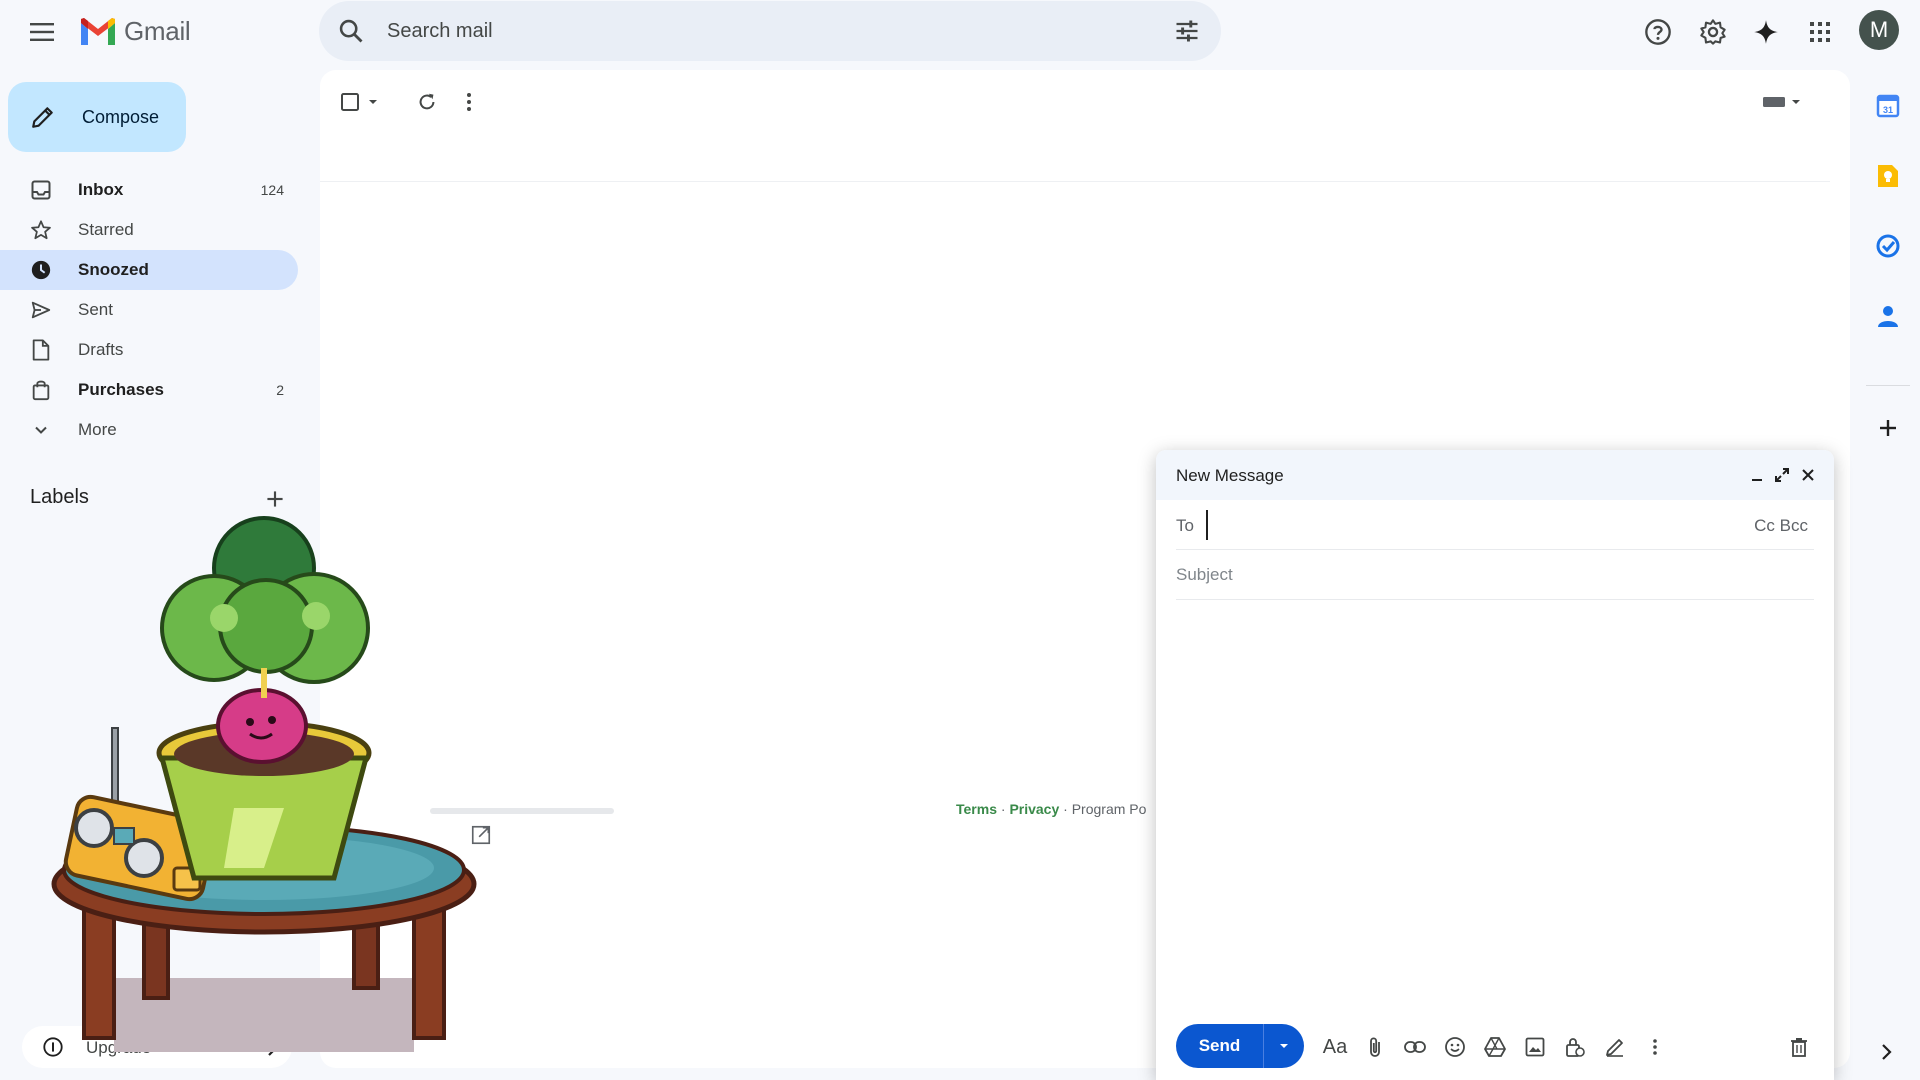 The image size is (1920, 1080). I want to click on checkbox-icon, so click(350, 102).